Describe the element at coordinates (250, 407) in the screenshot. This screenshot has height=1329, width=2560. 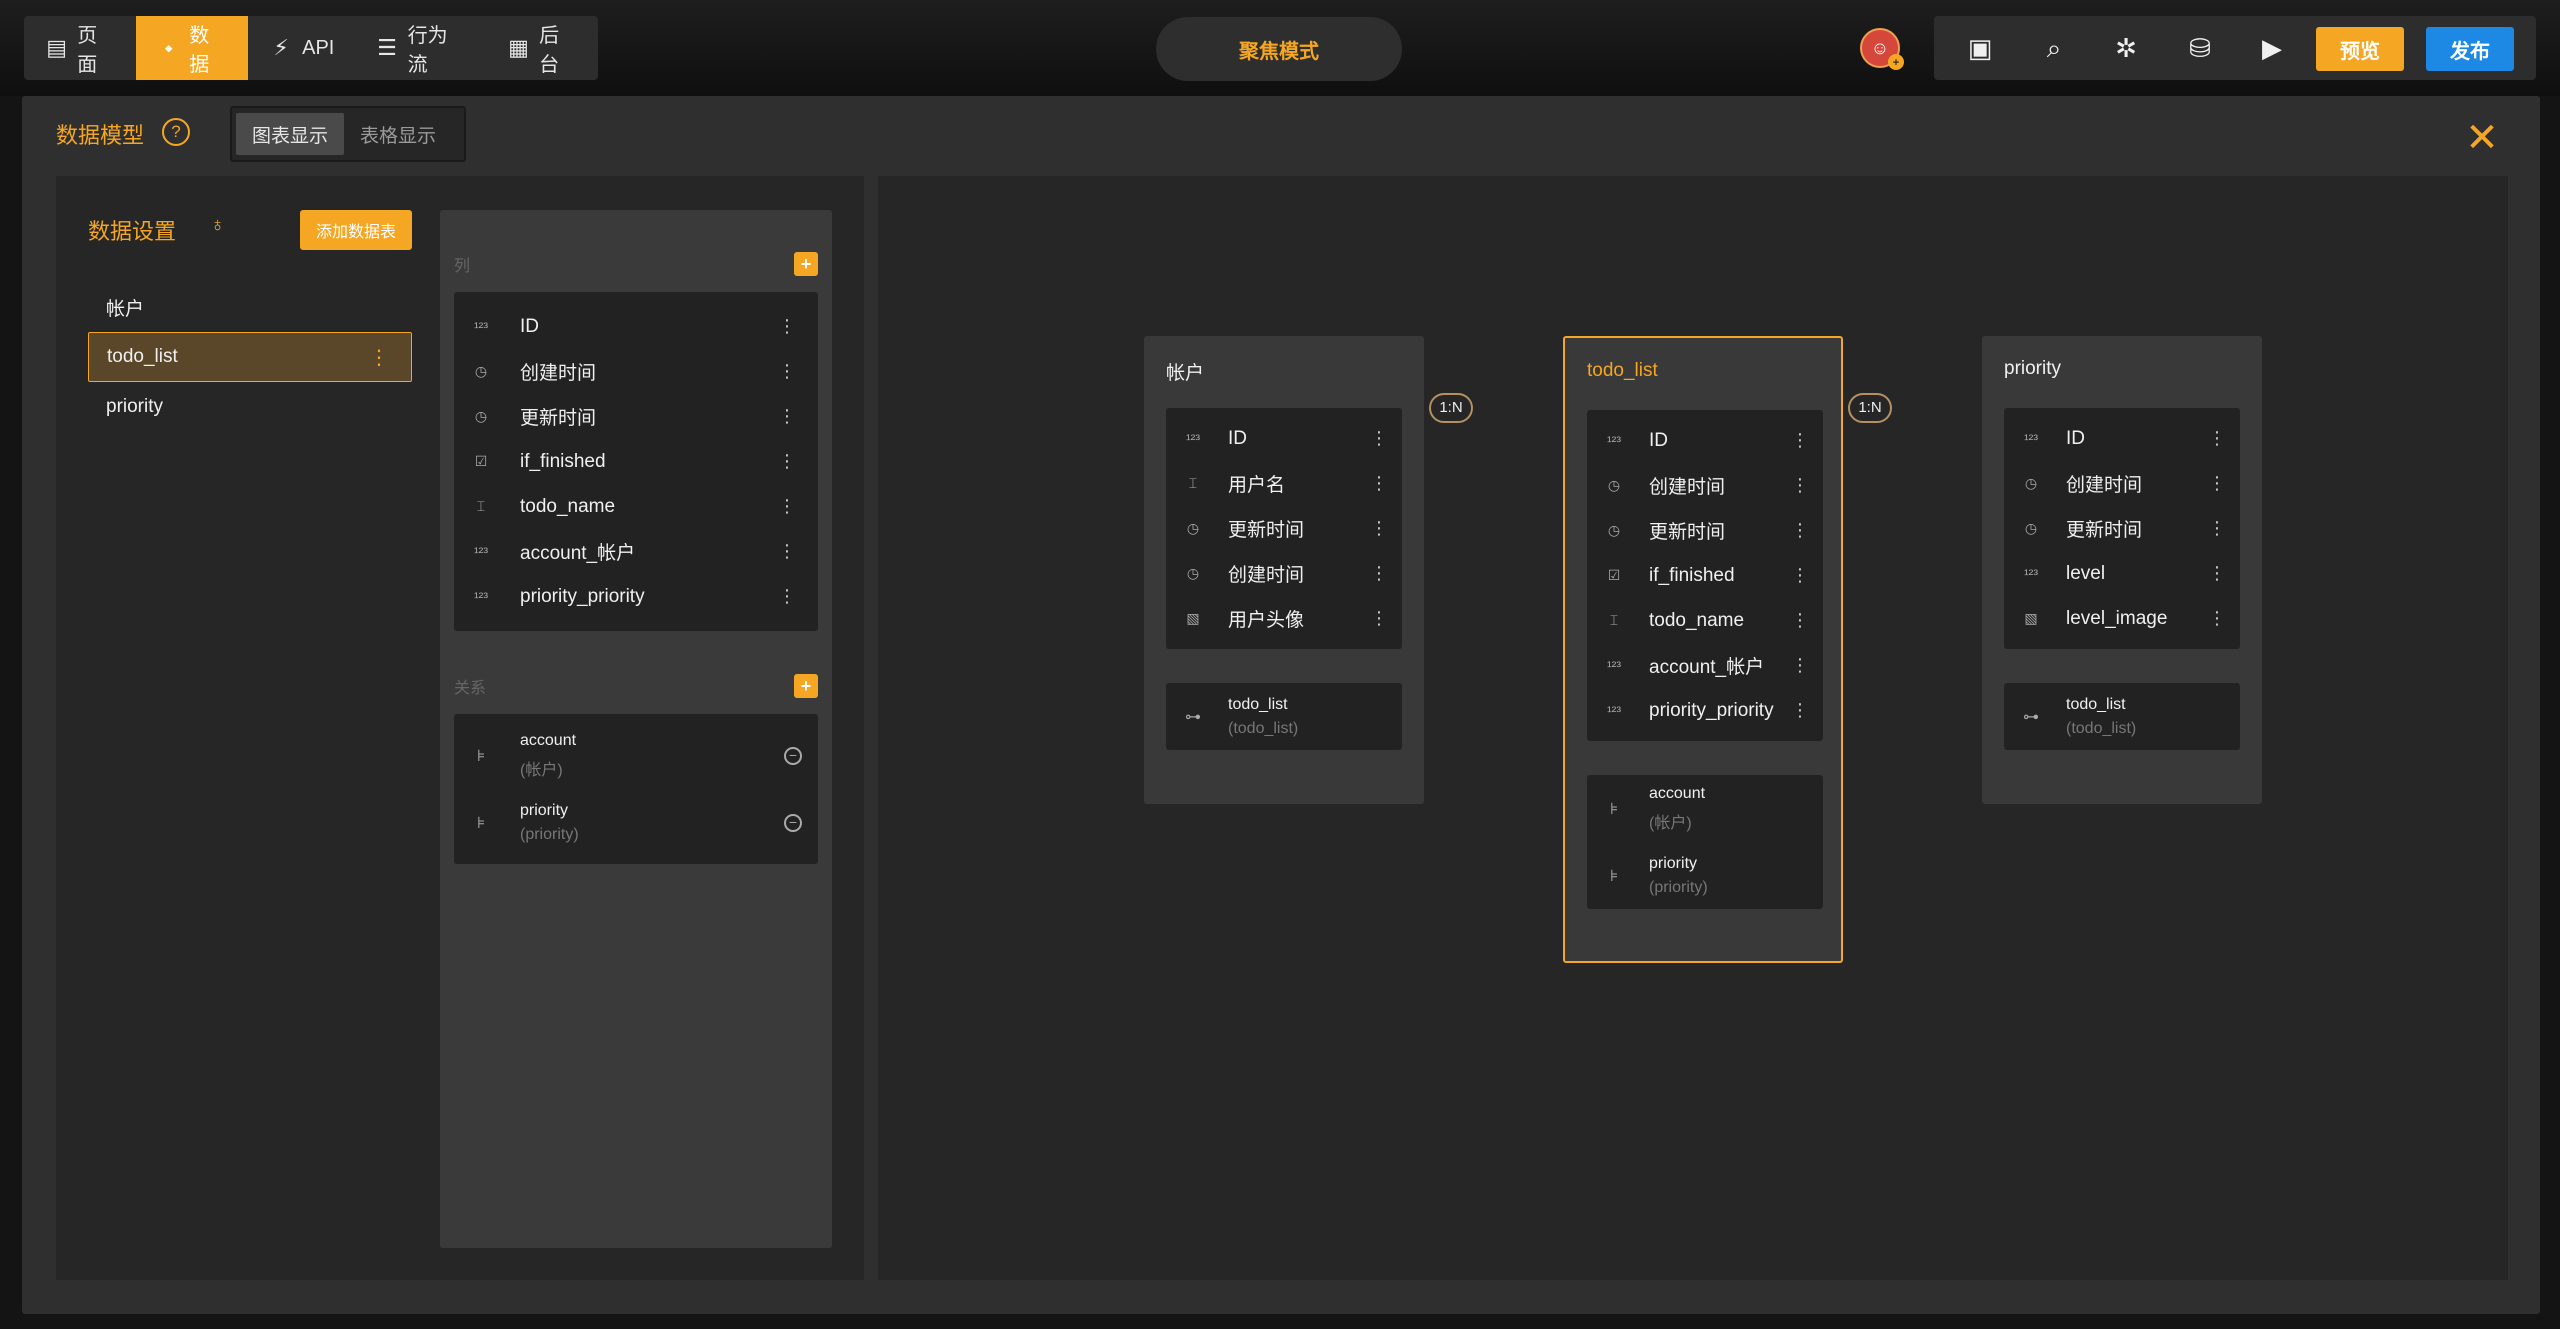
I see `table-item-priority: priority` at that location.